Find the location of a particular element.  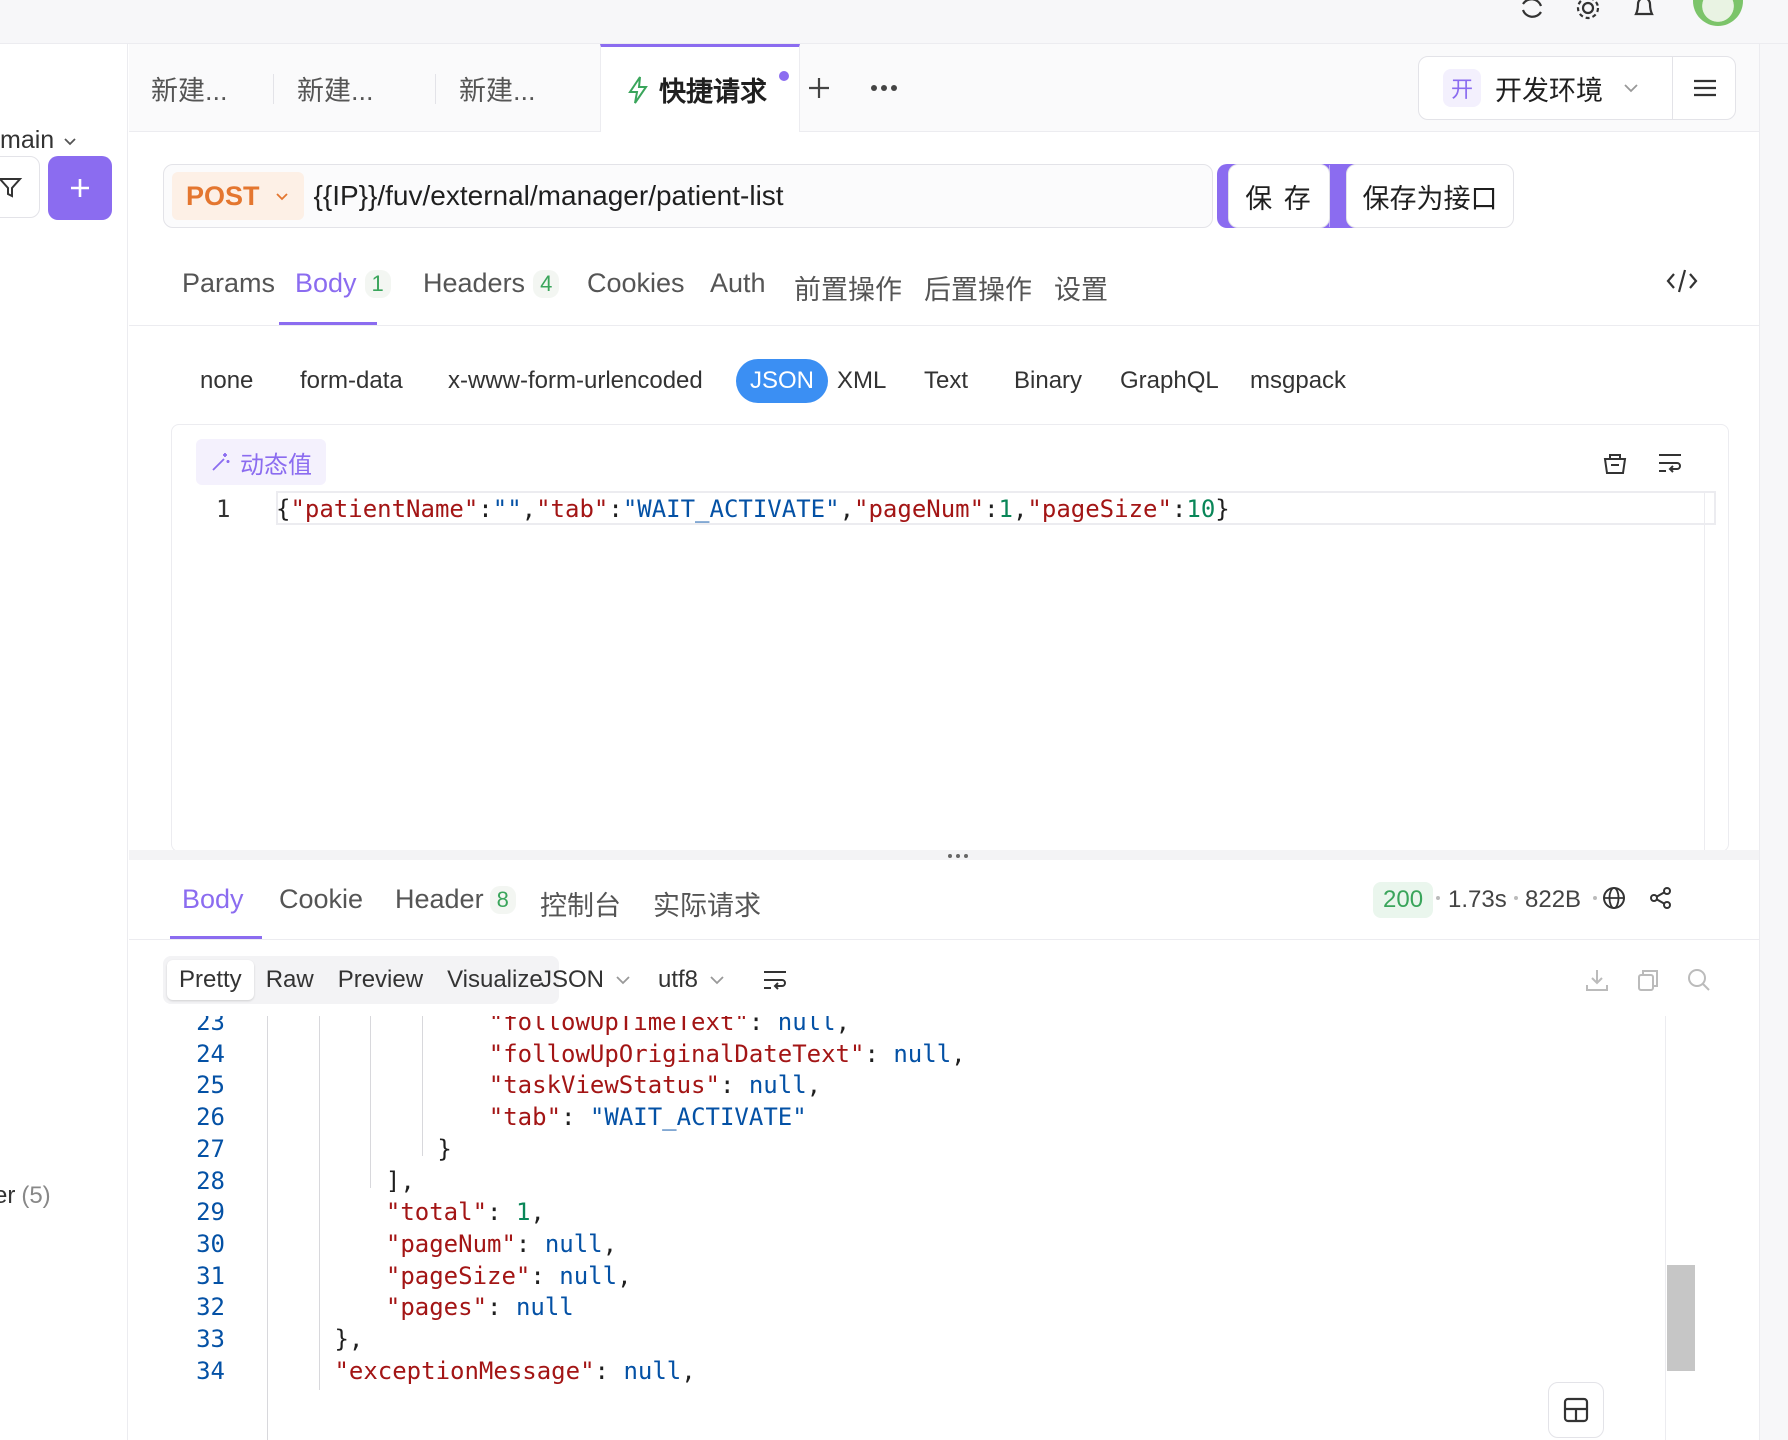

tab-pre-operations: 前置操作 is located at coordinates (848, 287).